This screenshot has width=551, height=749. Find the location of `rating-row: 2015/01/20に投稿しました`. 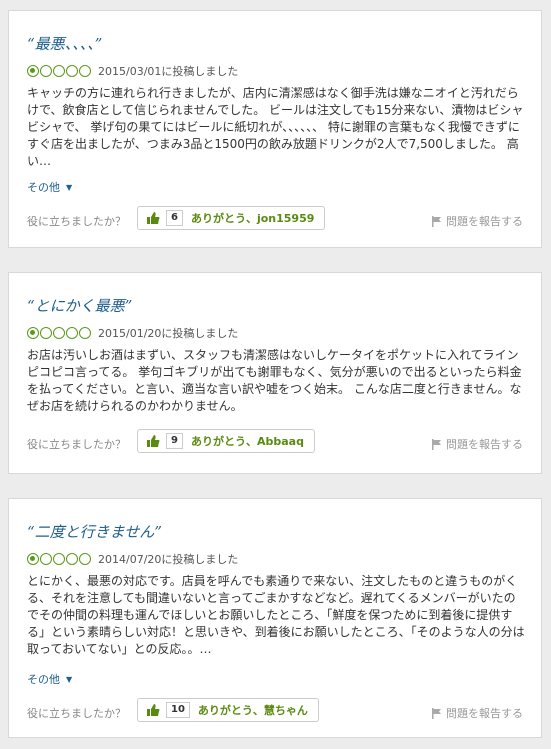

rating-row: 2015/01/20に投稿しました is located at coordinates (132, 333).